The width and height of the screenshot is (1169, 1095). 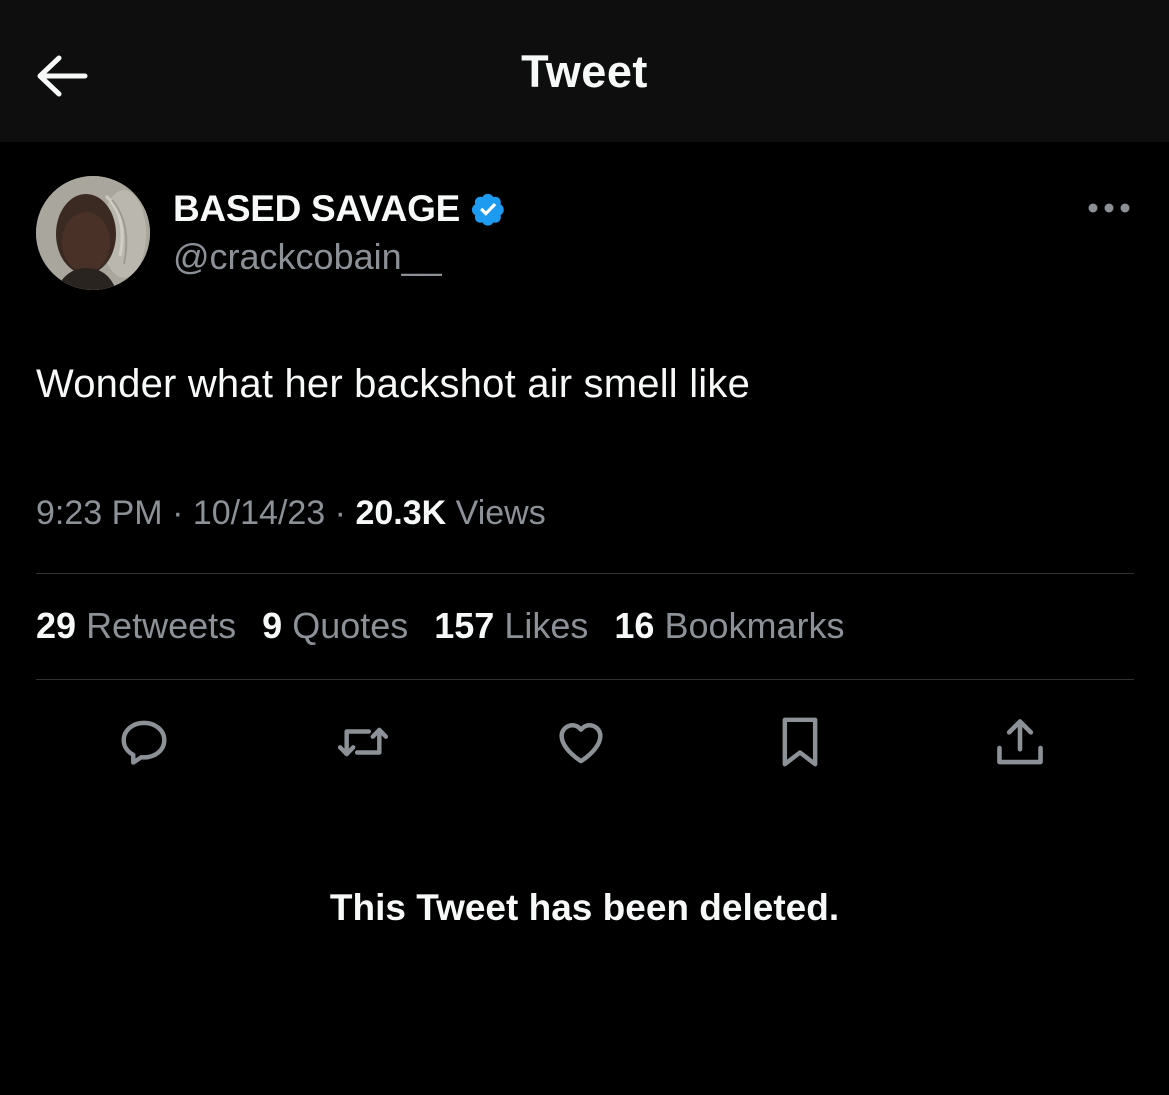 What do you see at coordinates (259, 513) in the screenshot?
I see `tweet-date: 10/14/23` at bounding box center [259, 513].